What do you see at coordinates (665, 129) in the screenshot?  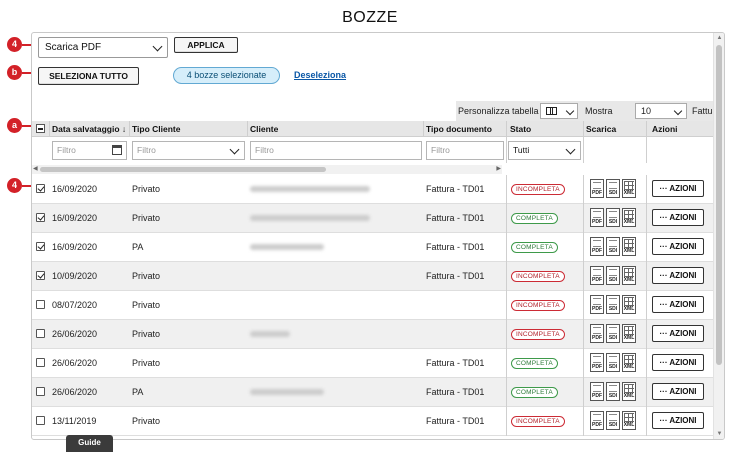 I see `header-azioni: Azioni` at bounding box center [665, 129].